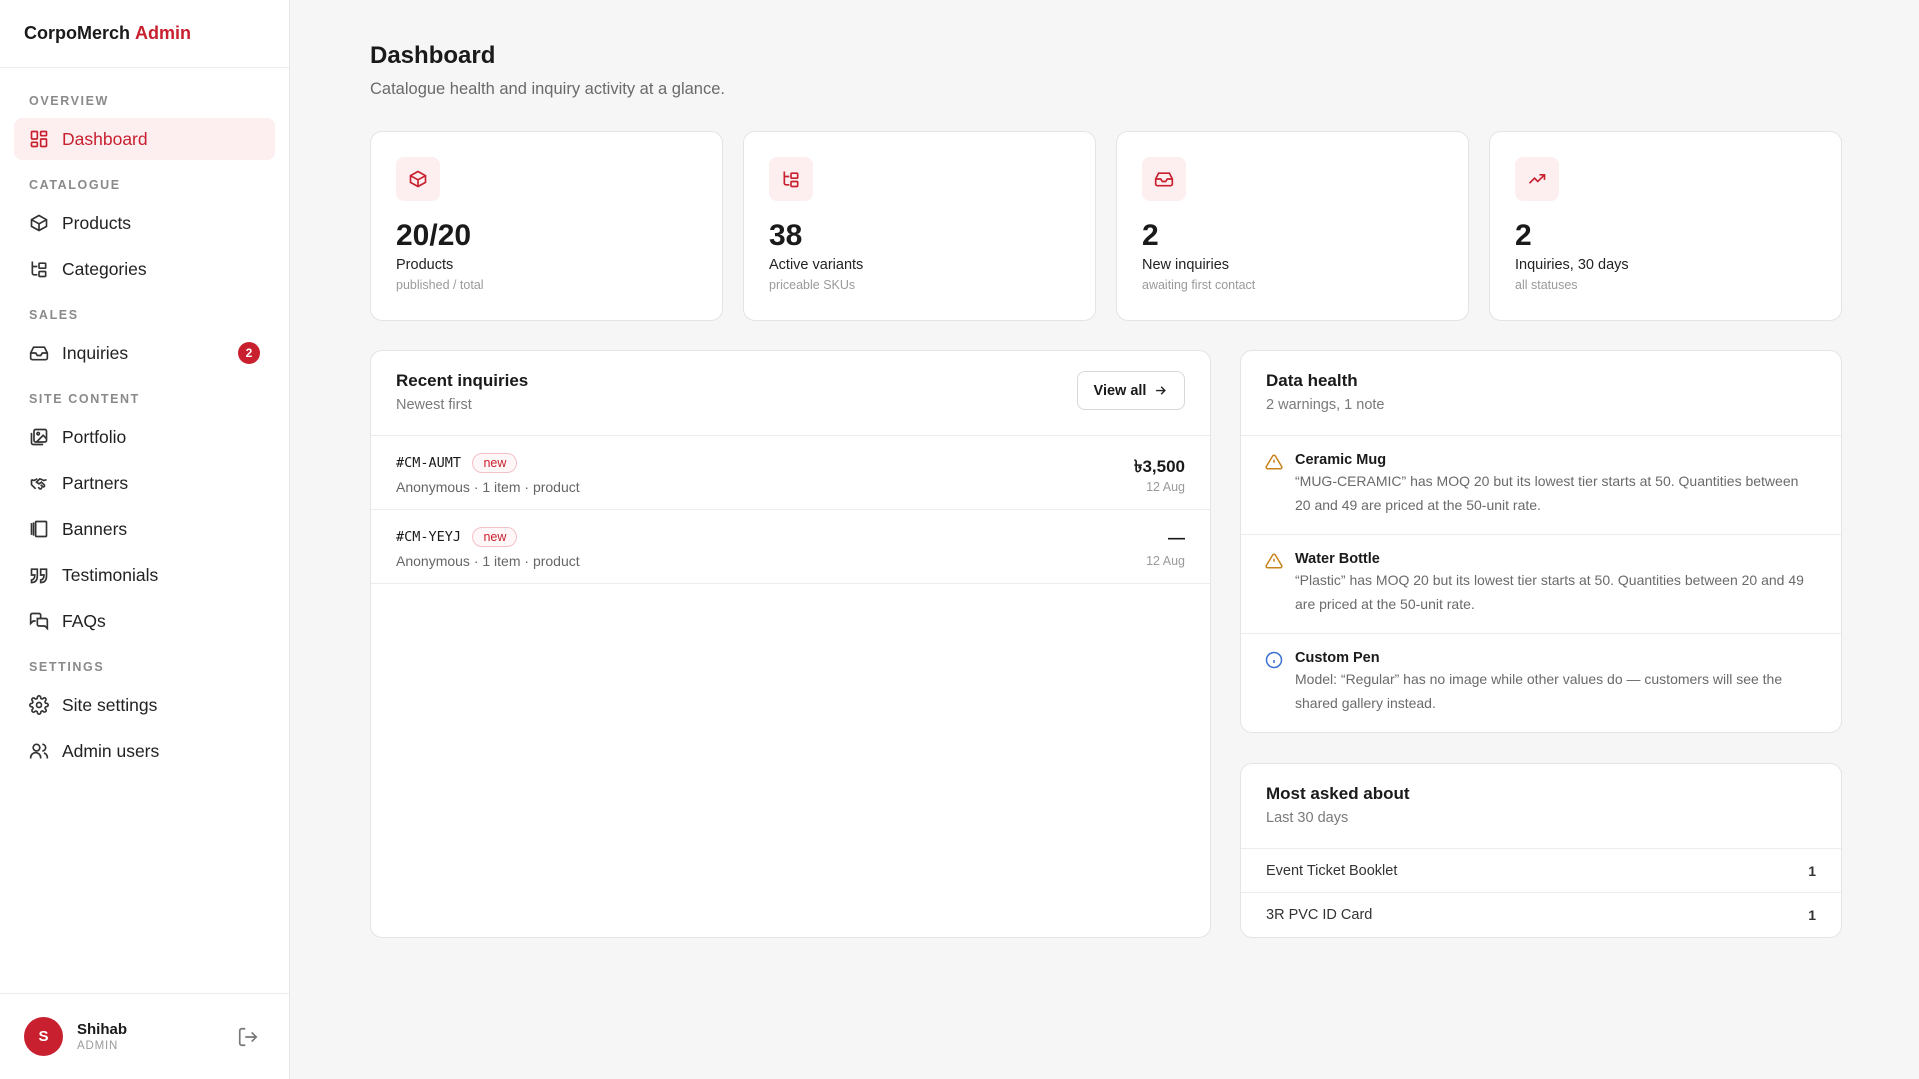 The height and width of the screenshot is (1079, 1919). Describe the element at coordinates (1319, 915) in the screenshot. I see `product-name: 3R PVC ID Card` at that location.